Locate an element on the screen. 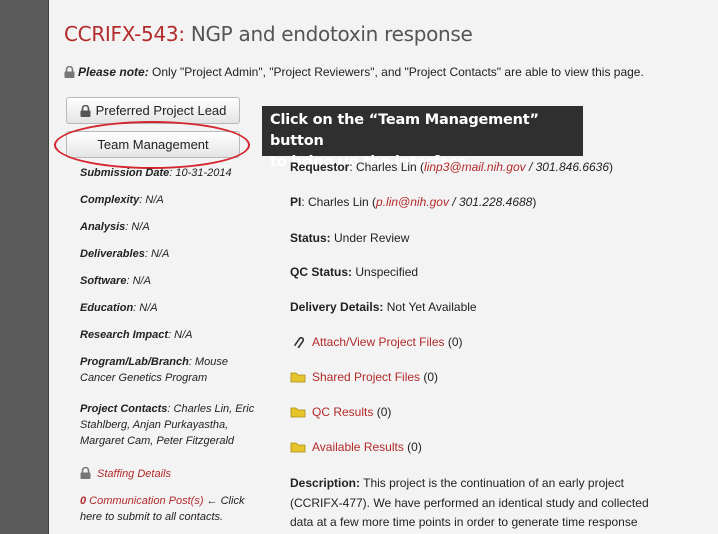 The height and width of the screenshot is (534, 718). complexity: Complexity: N/A is located at coordinates (122, 200).